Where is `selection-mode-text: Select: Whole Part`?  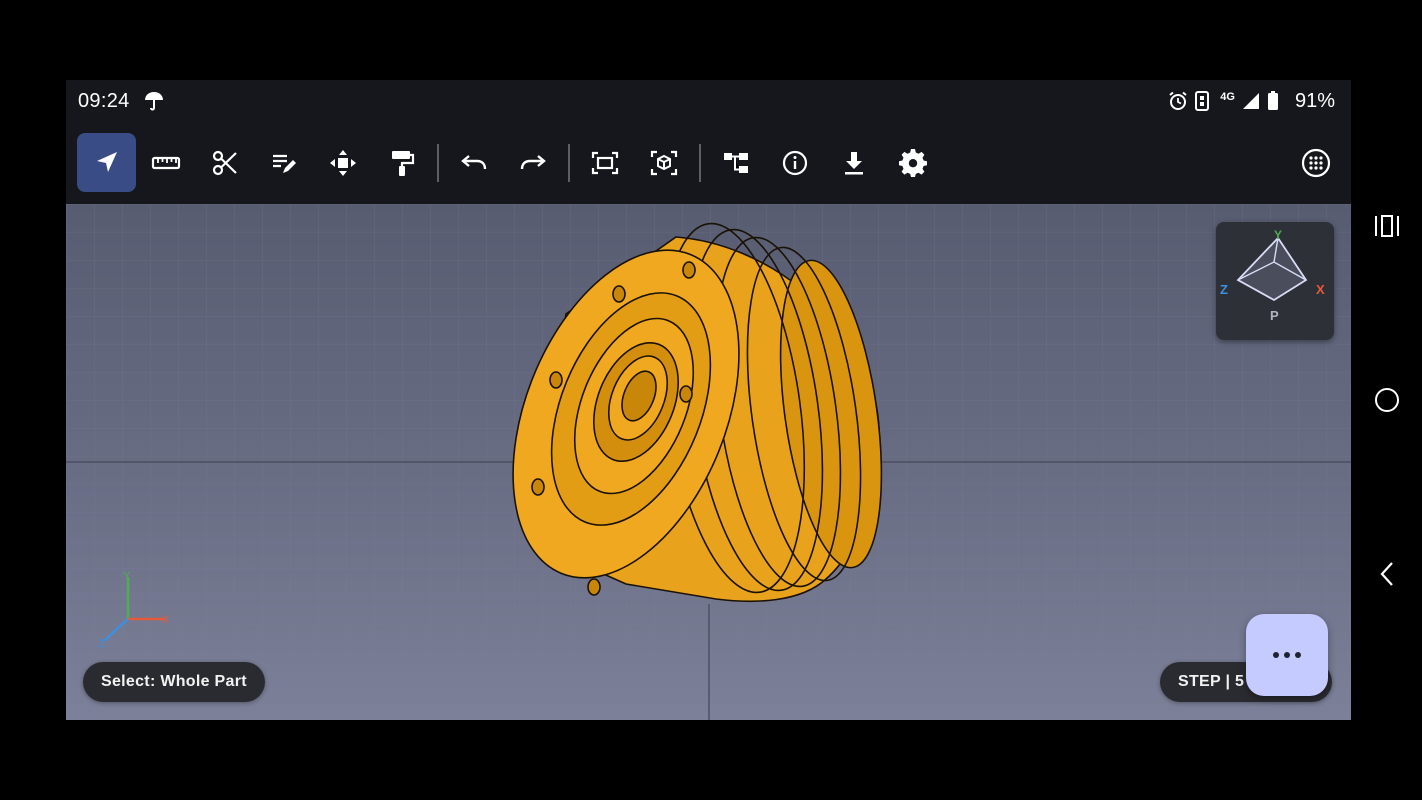 selection-mode-text: Select: Whole Part is located at coordinates (174, 681).